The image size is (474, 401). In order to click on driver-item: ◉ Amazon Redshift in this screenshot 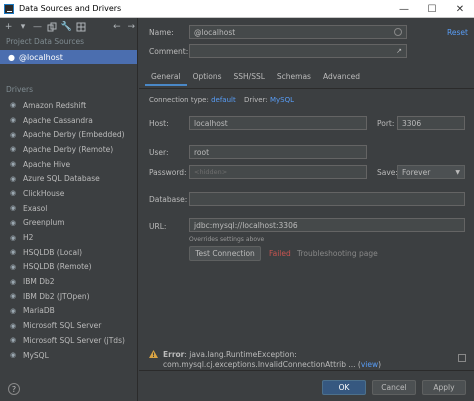, I will do `click(68, 105)`.